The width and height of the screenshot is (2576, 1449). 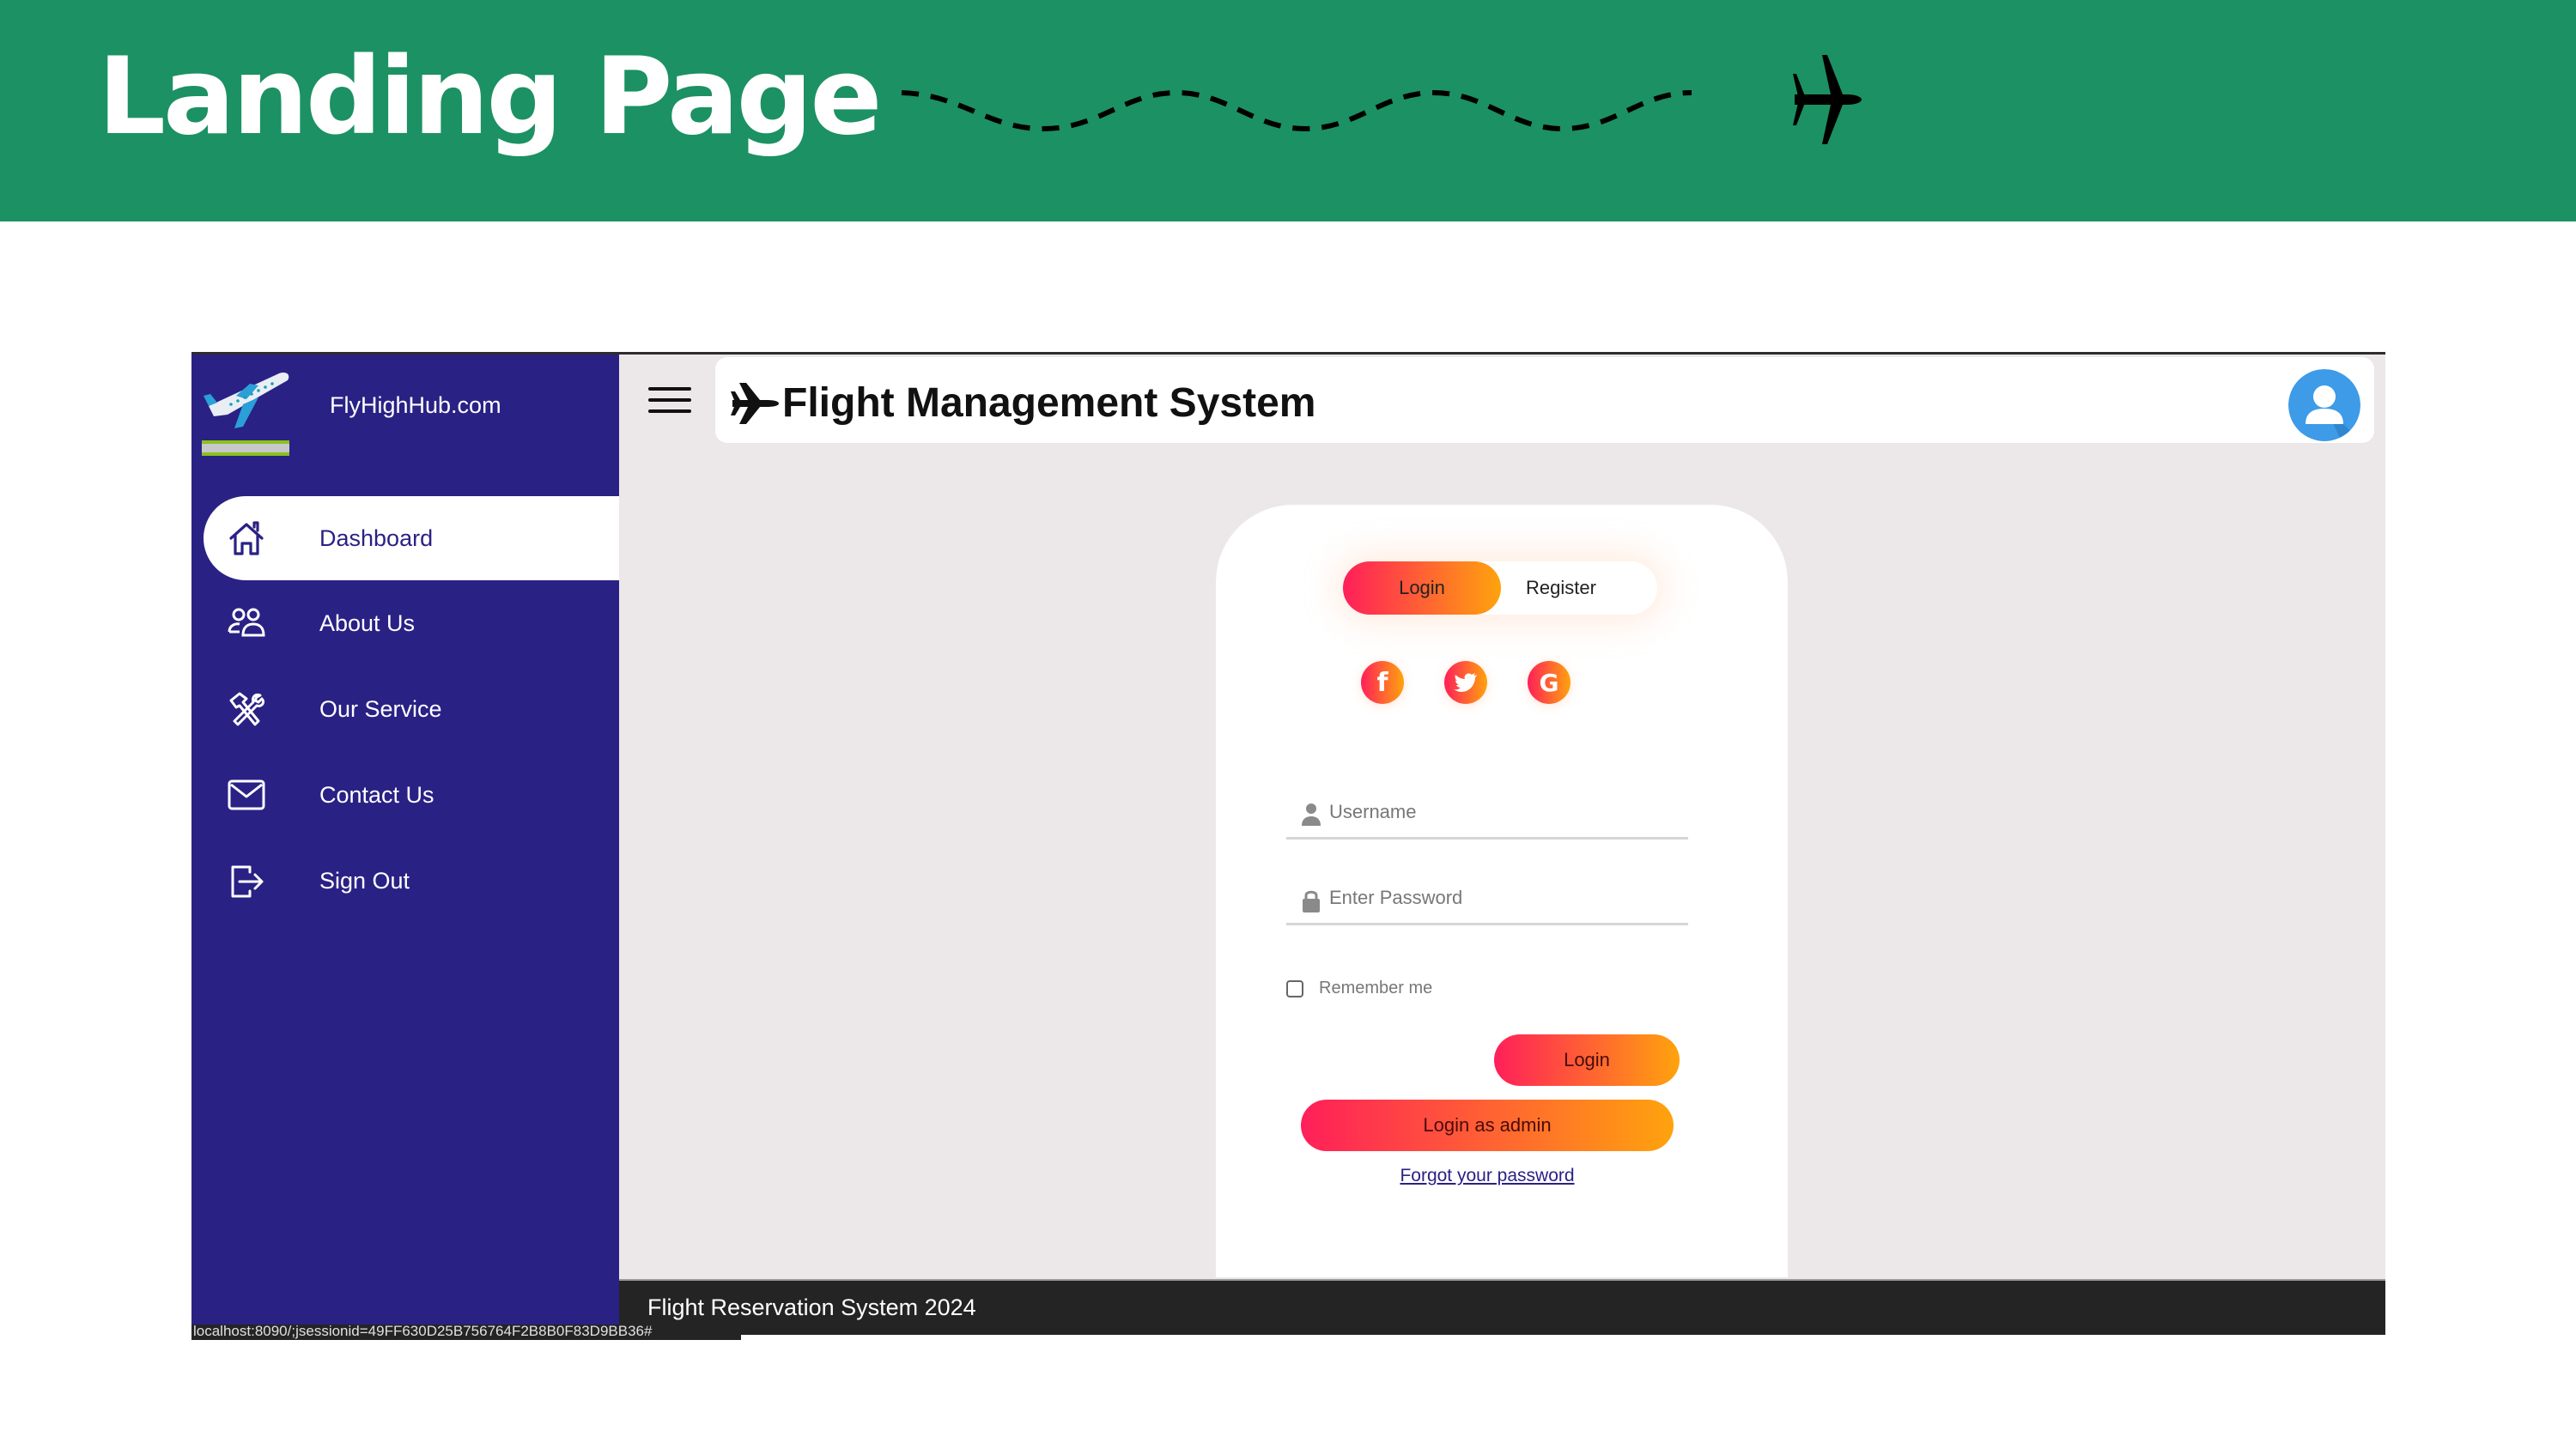 I want to click on user-icon, so click(x=1312, y=814).